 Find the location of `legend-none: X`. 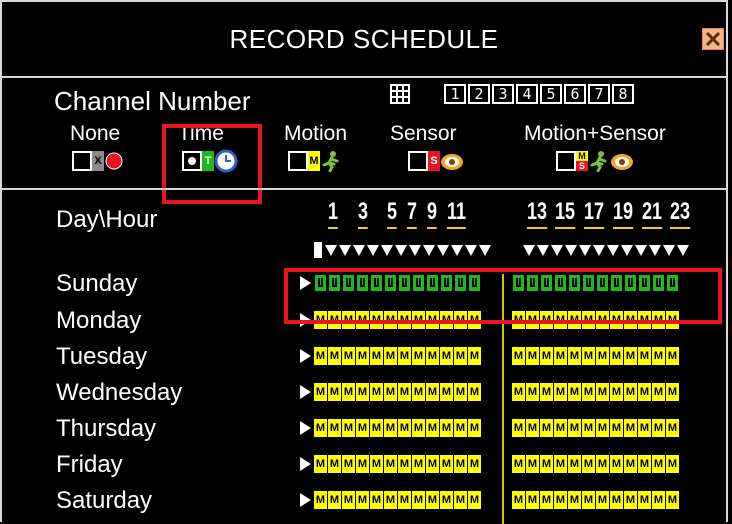

legend-none: X is located at coordinates (98, 161).